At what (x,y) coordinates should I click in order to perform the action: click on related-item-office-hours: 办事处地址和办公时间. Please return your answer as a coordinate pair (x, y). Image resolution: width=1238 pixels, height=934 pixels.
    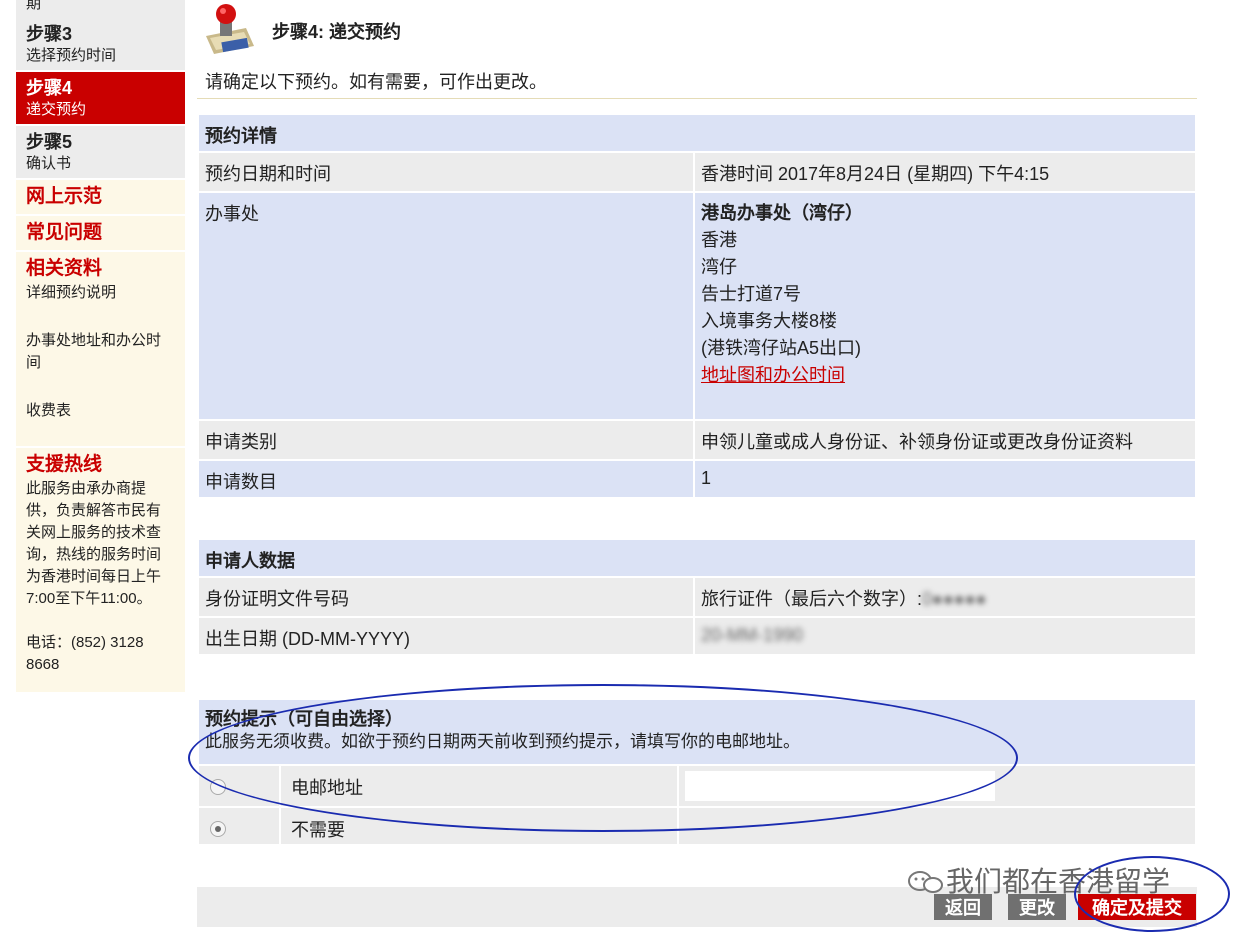
    Looking at the image, I should click on (100, 352).